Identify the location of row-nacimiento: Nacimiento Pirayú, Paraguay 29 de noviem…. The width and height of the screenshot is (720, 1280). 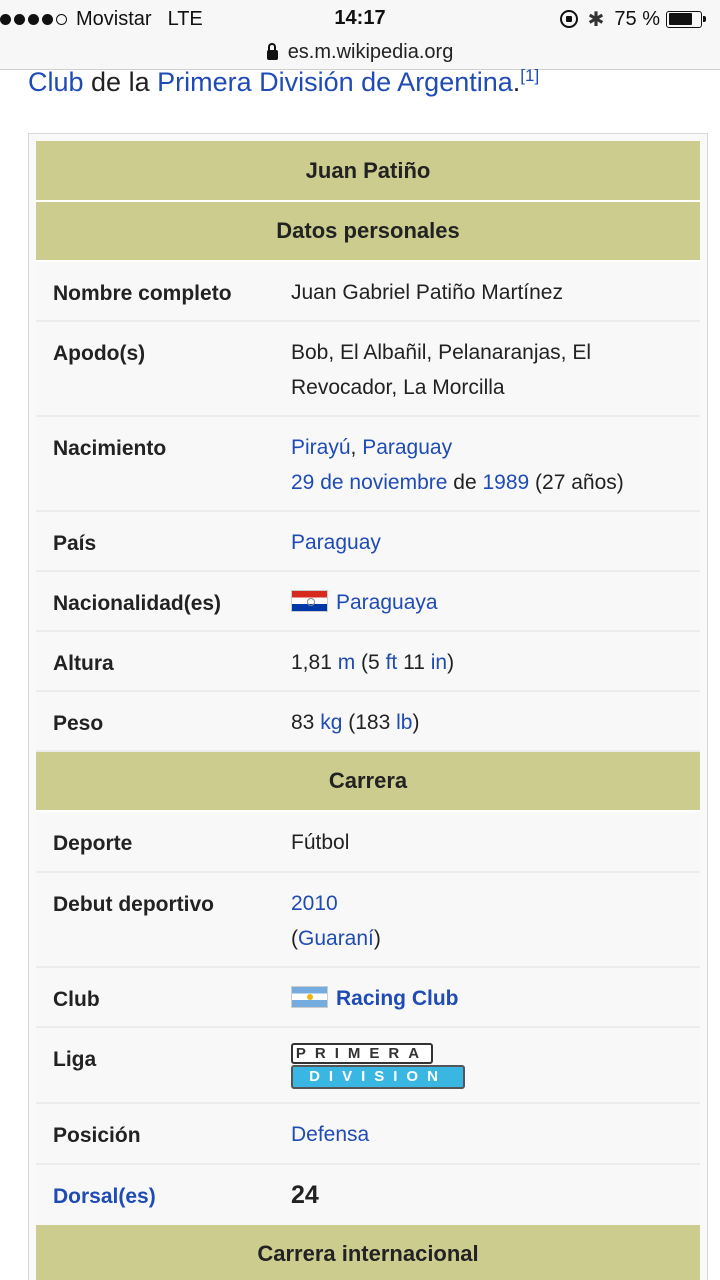
(368, 464).